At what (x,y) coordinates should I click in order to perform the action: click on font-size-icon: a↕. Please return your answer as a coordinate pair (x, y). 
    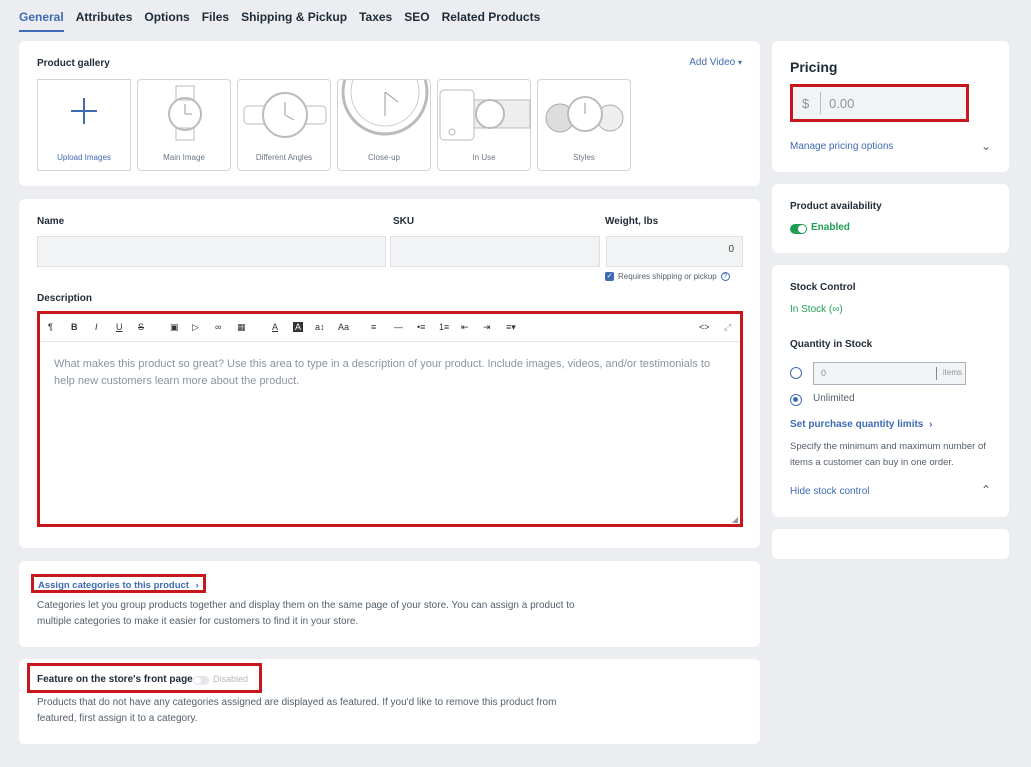
    Looking at the image, I should click on (320, 327).